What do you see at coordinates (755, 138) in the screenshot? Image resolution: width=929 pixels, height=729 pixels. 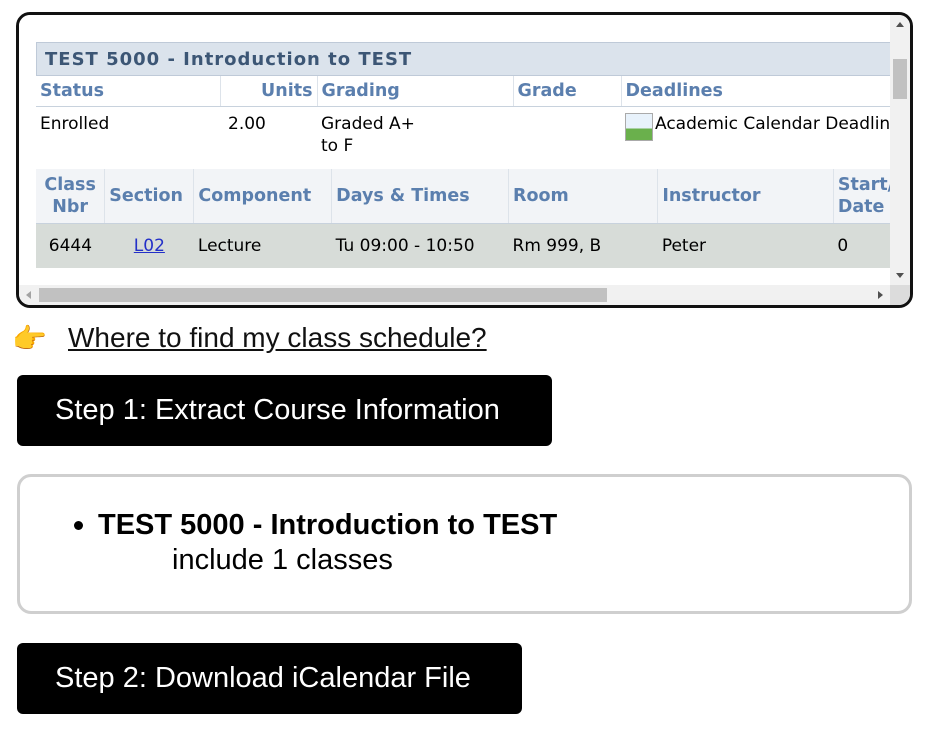 I see `deadlines-cell: Academic Calendar Deadlines` at bounding box center [755, 138].